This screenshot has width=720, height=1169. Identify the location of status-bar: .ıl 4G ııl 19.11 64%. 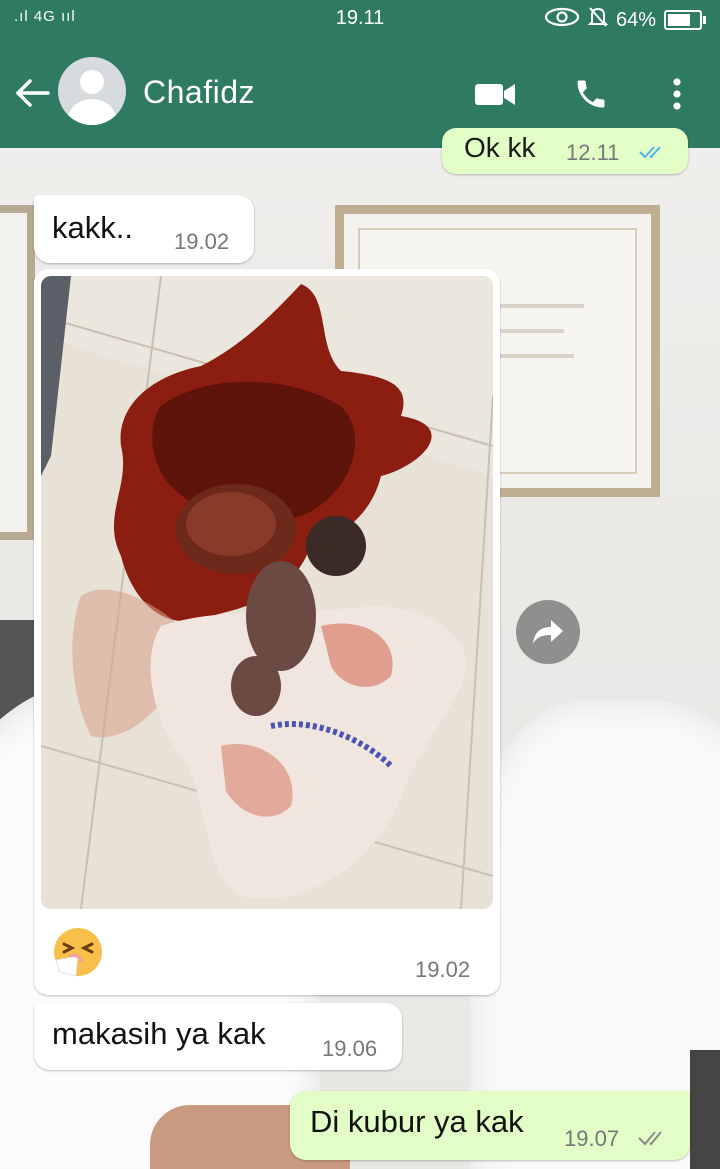
(360, 19).